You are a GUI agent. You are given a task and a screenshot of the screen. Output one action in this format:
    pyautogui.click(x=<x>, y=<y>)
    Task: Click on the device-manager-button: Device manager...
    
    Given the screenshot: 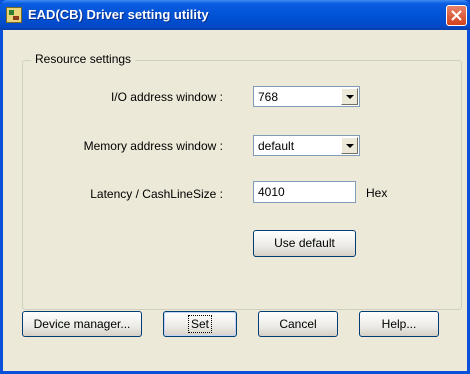 What is the action you would take?
    pyautogui.click(x=82, y=324)
    